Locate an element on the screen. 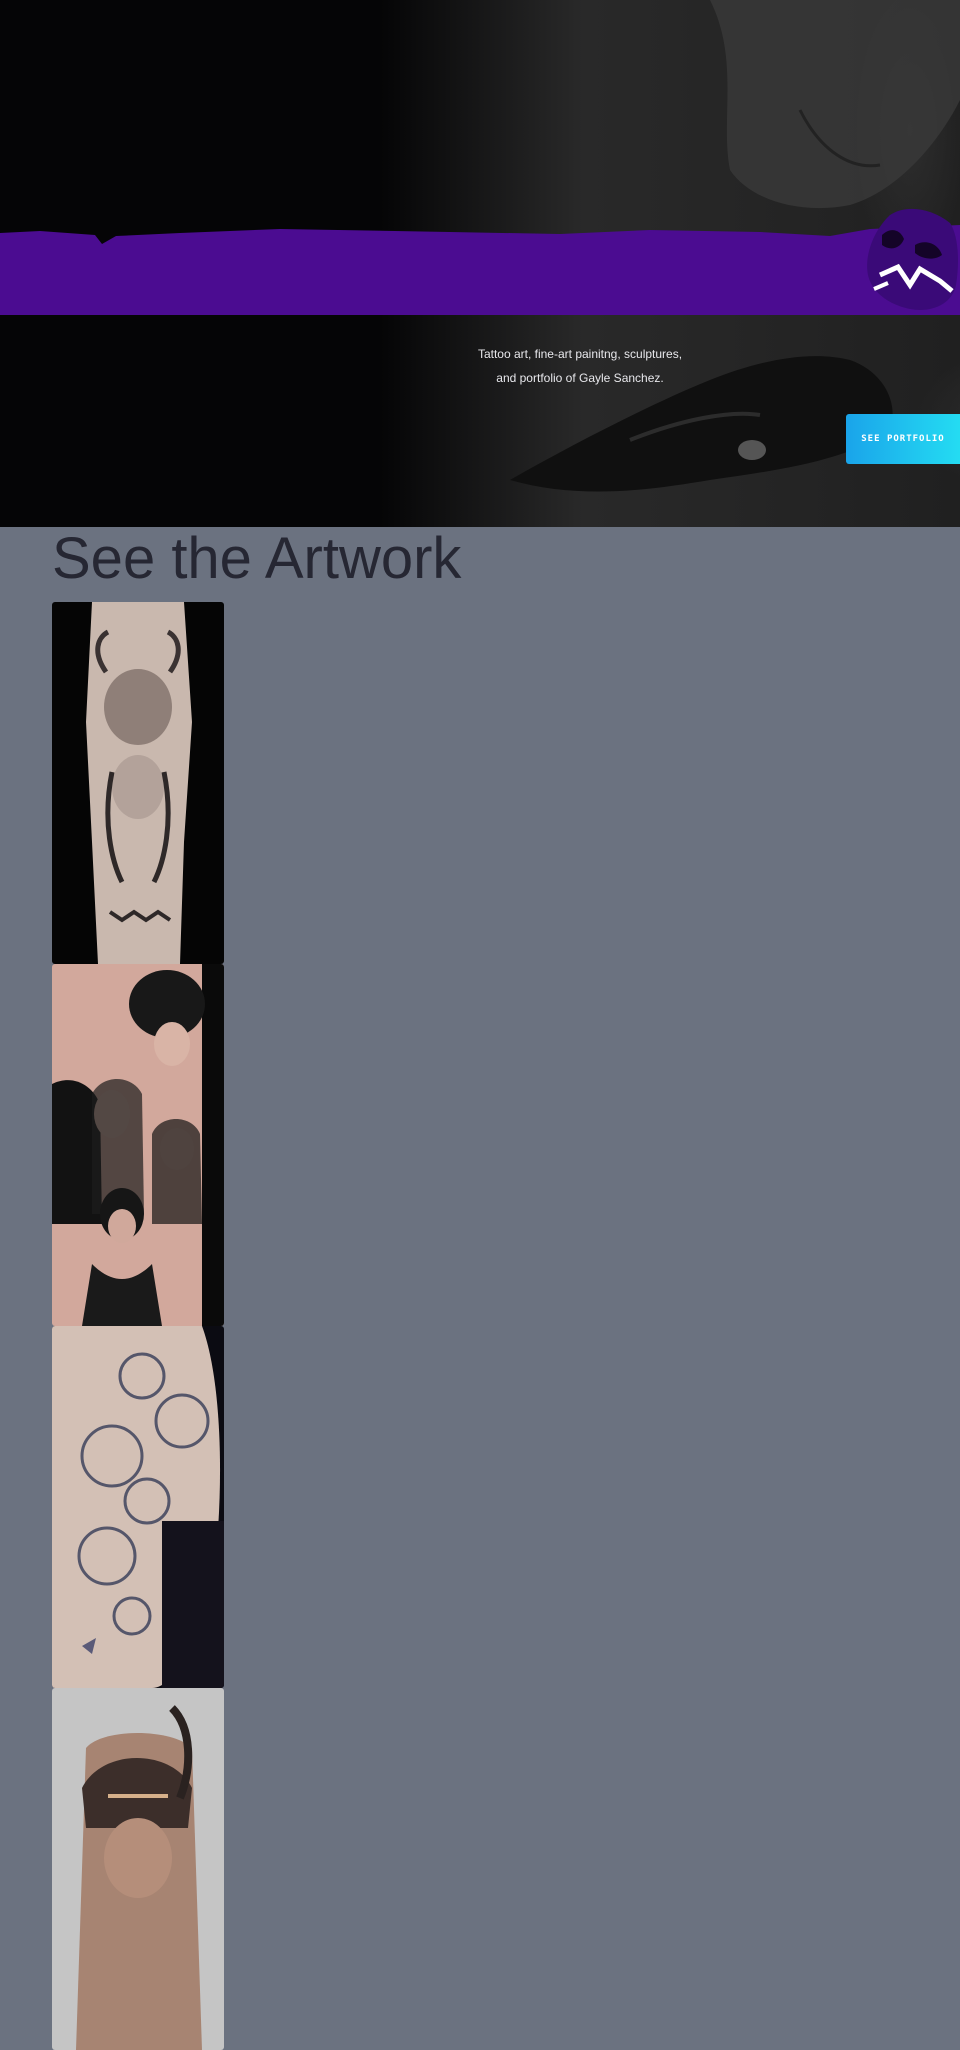  purple-brush-band is located at coordinates (480, 270).